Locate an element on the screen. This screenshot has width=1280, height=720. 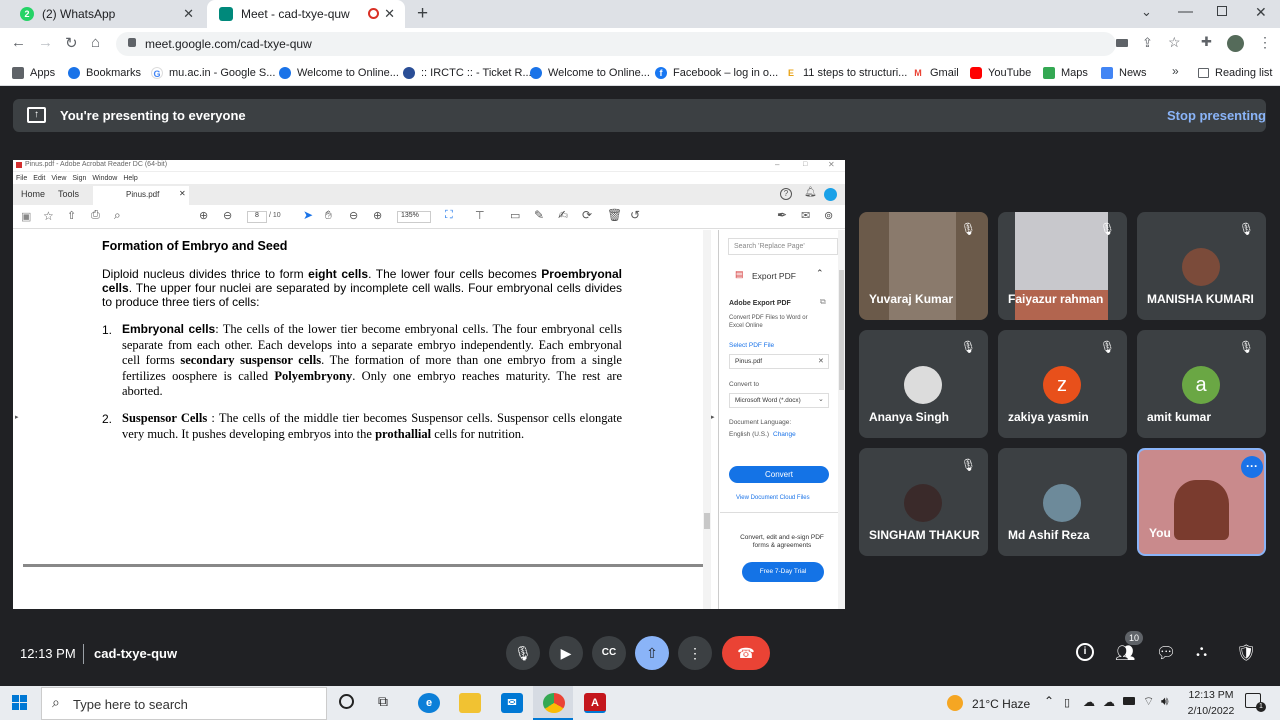
vertical-scrollbar is located at coordinates (707, 419).